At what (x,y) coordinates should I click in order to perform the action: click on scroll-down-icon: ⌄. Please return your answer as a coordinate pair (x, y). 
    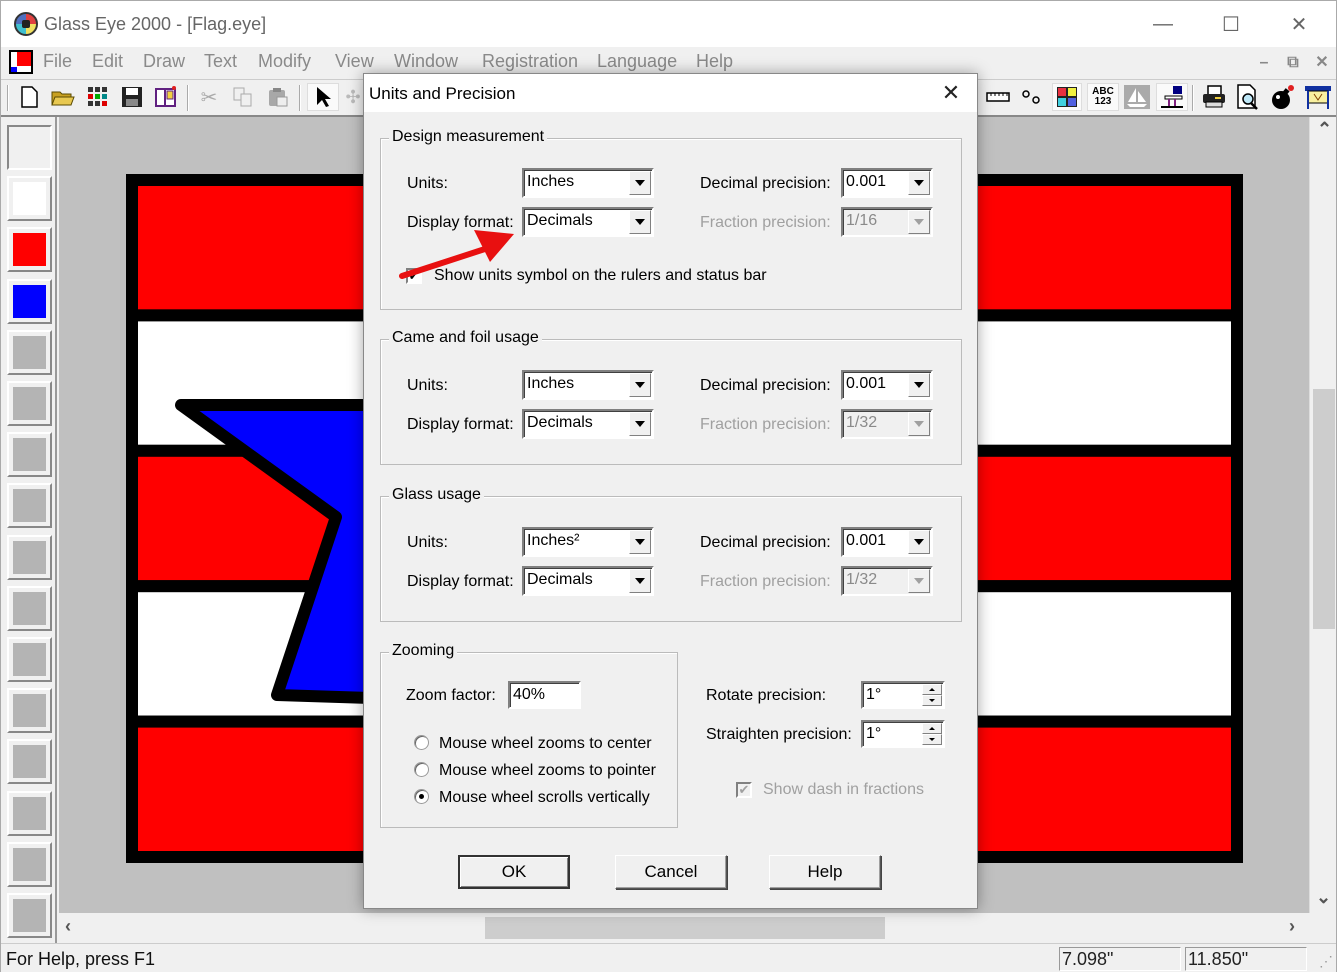
    Looking at the image, I should click on (1323, 897).